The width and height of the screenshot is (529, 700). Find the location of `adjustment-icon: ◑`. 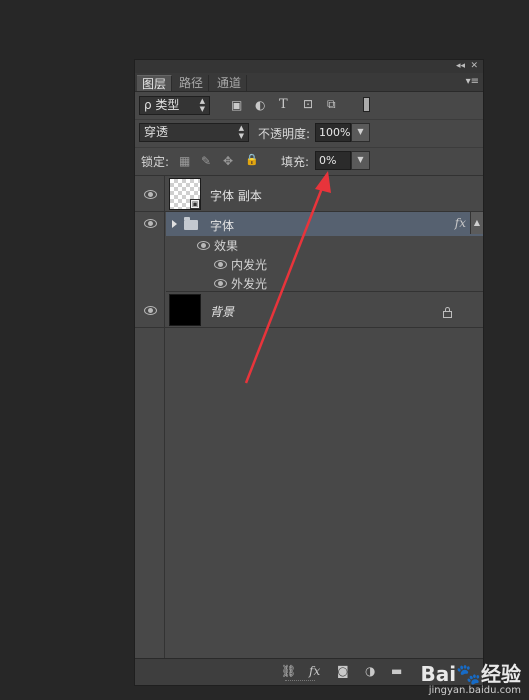

adjustment-icon: ◑ is located at coordinates (370, 671).